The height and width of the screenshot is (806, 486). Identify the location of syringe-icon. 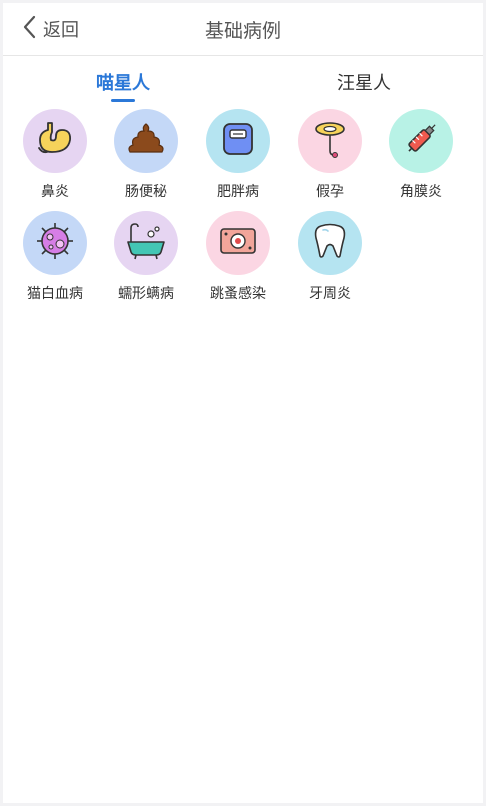
(421, 141).